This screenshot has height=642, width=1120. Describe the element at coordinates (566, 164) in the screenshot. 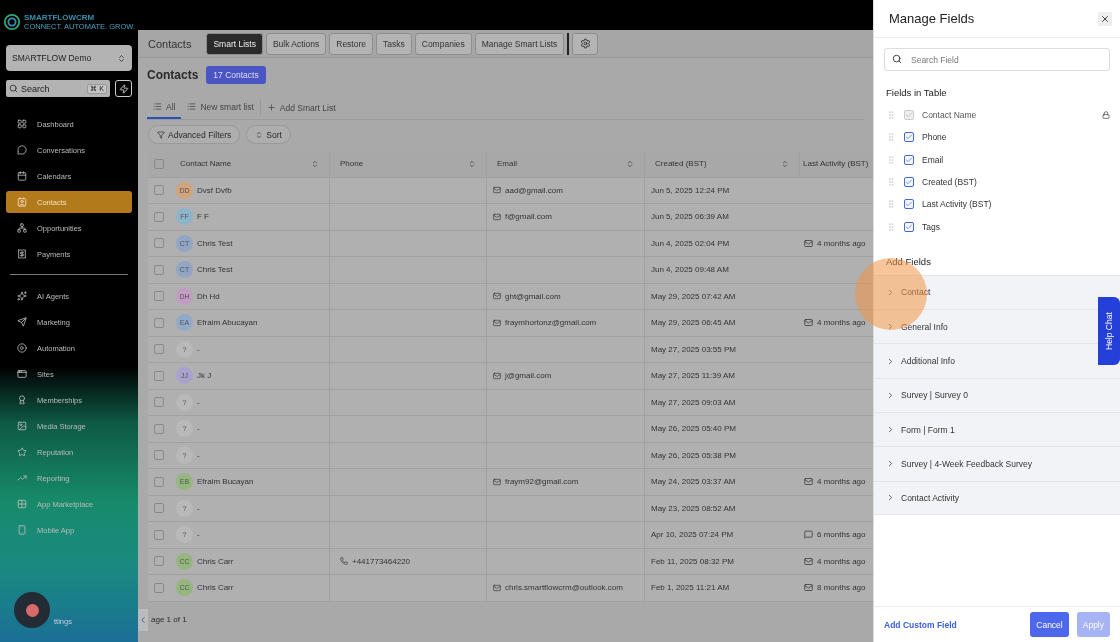

I see `column-header: Email` at that location.